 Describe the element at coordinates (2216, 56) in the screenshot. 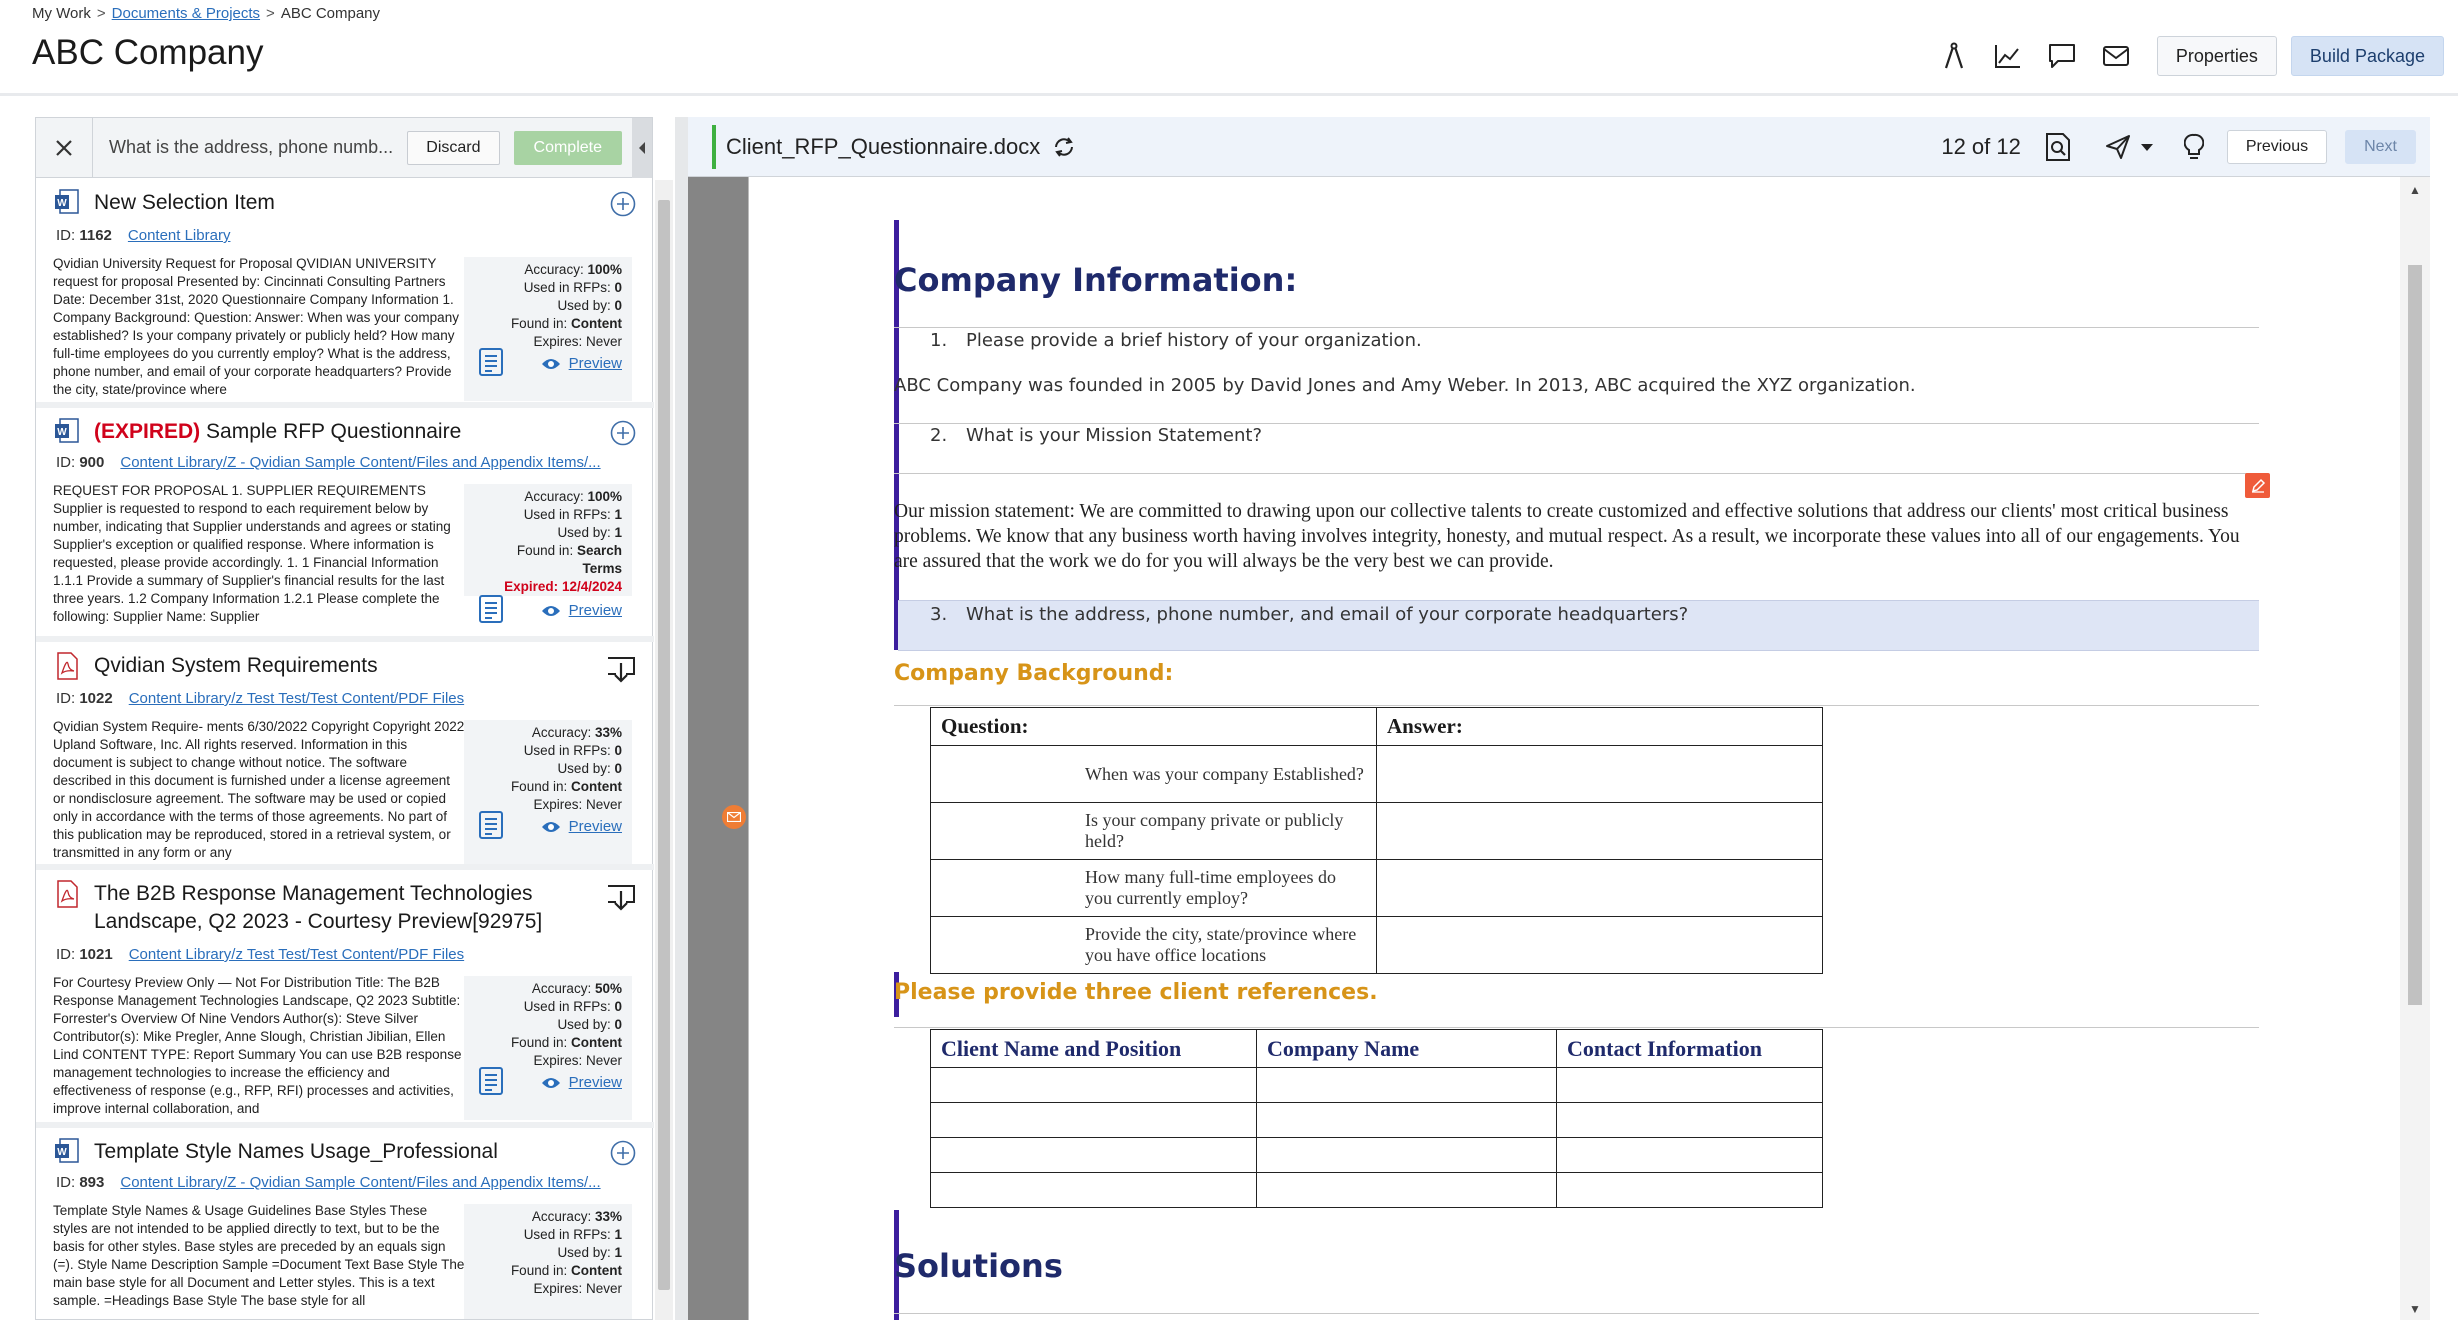

I see `properties-button: Properties` at that location.